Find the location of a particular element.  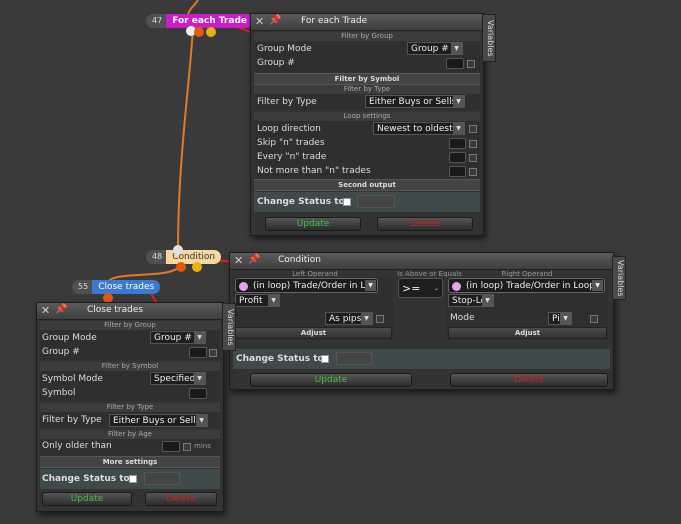

every-n-trade-checkbox is located at coordinates (473, 158).